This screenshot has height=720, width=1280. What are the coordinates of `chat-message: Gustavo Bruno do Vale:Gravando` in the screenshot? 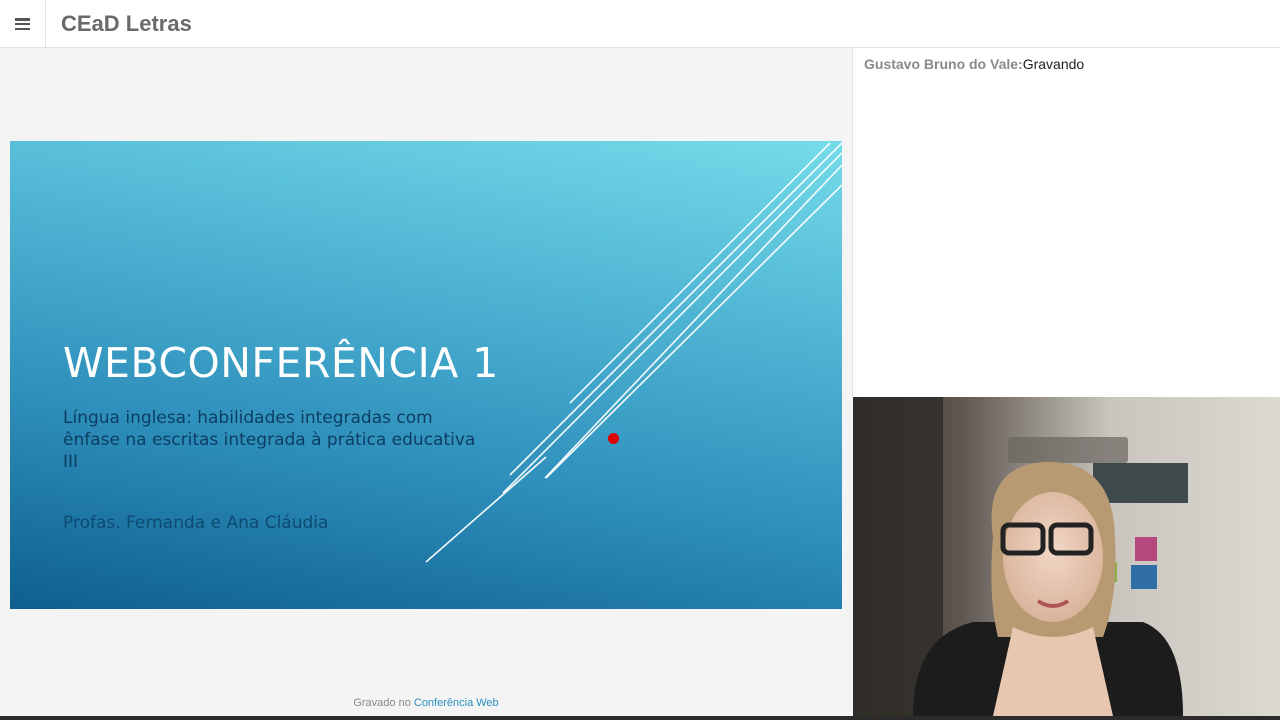 It's located at (974, 64).